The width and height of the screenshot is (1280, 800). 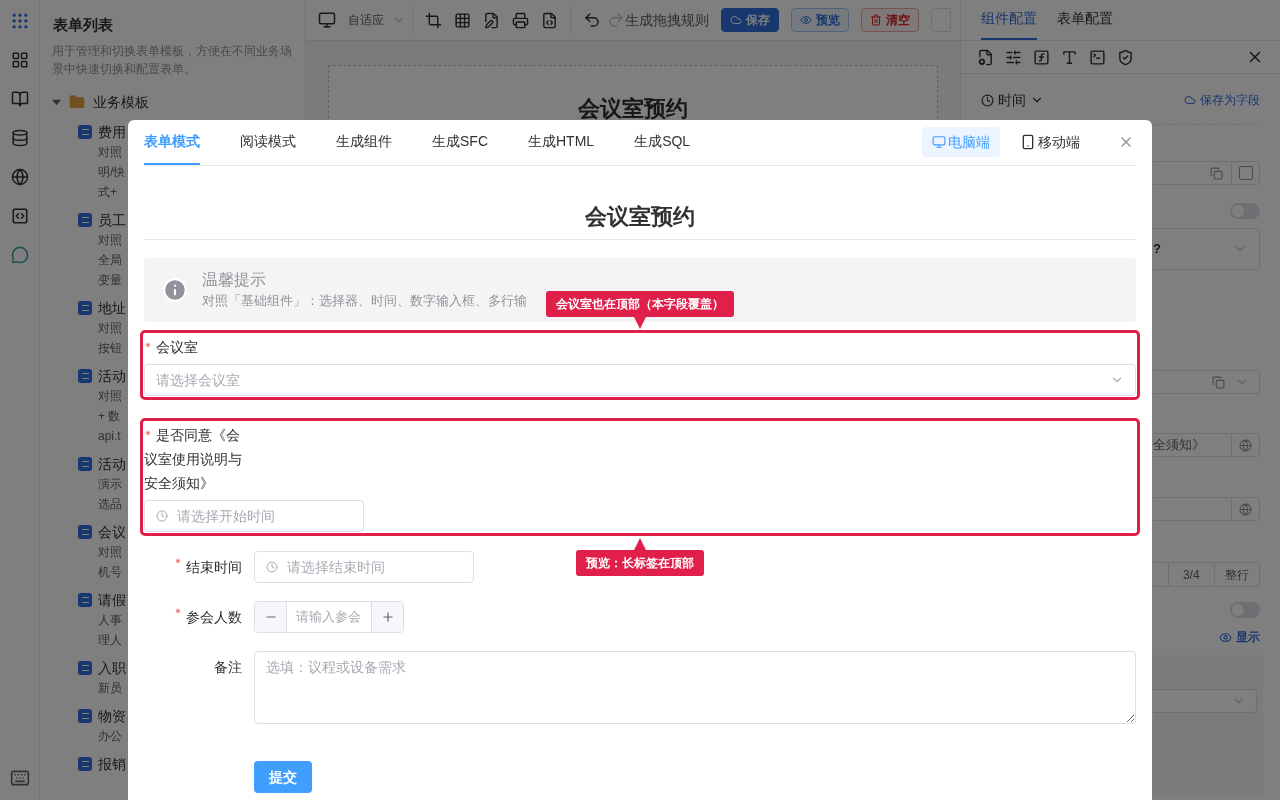 I want to click on function-icon, so click(x=1041, y=57).